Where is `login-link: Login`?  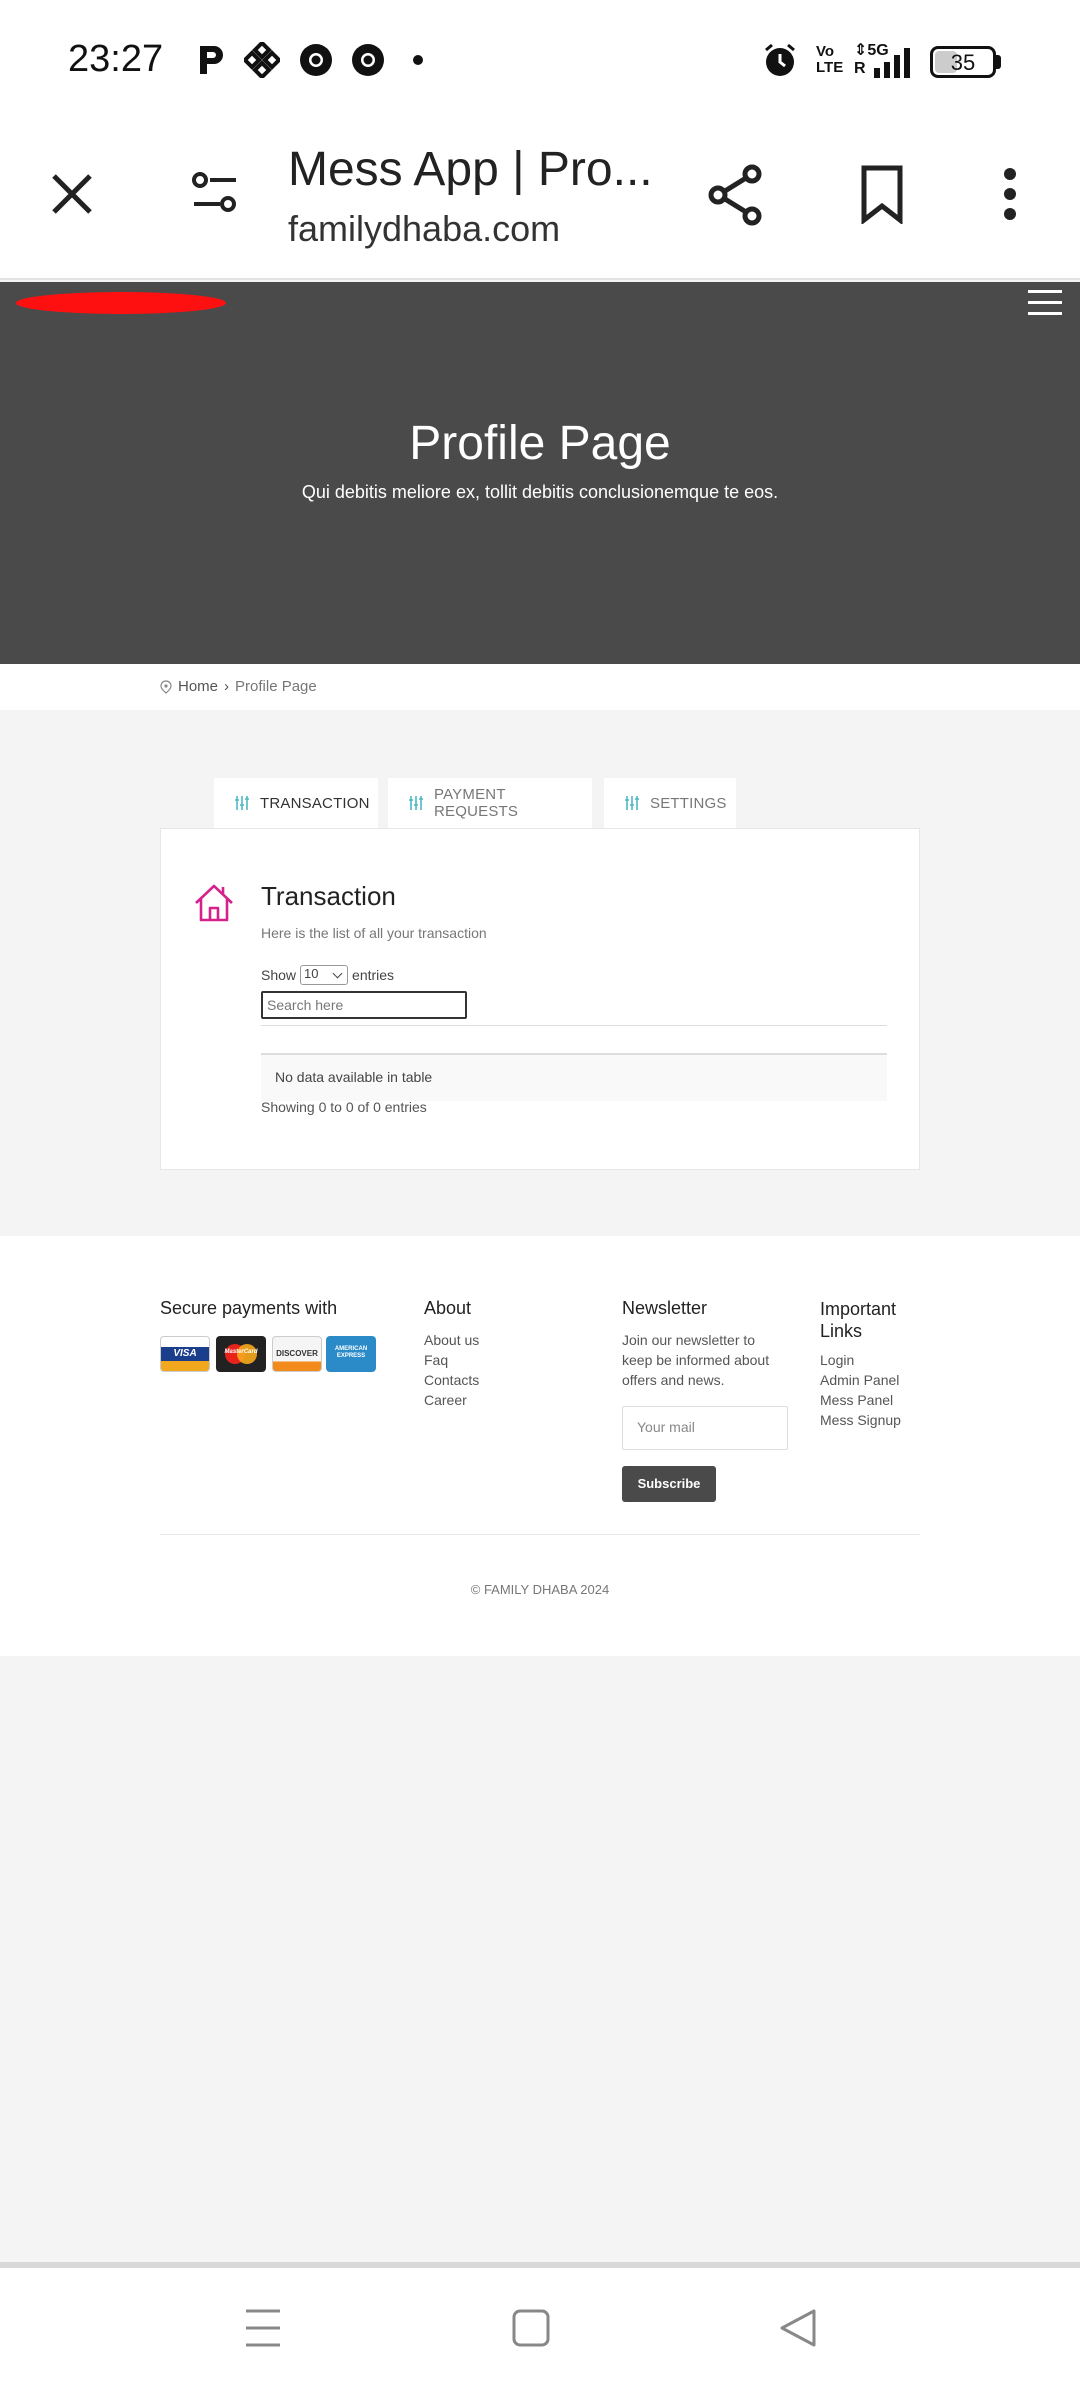 login-link: Login is located at coordinates (860, 1360).